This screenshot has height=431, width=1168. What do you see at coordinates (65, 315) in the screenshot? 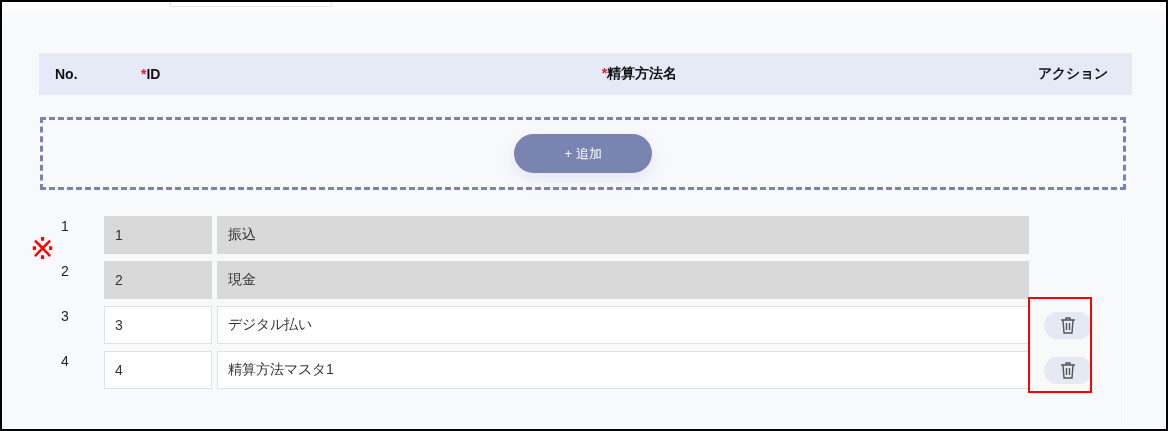
I see `row-number: 3` at bounding box center [65, 315].